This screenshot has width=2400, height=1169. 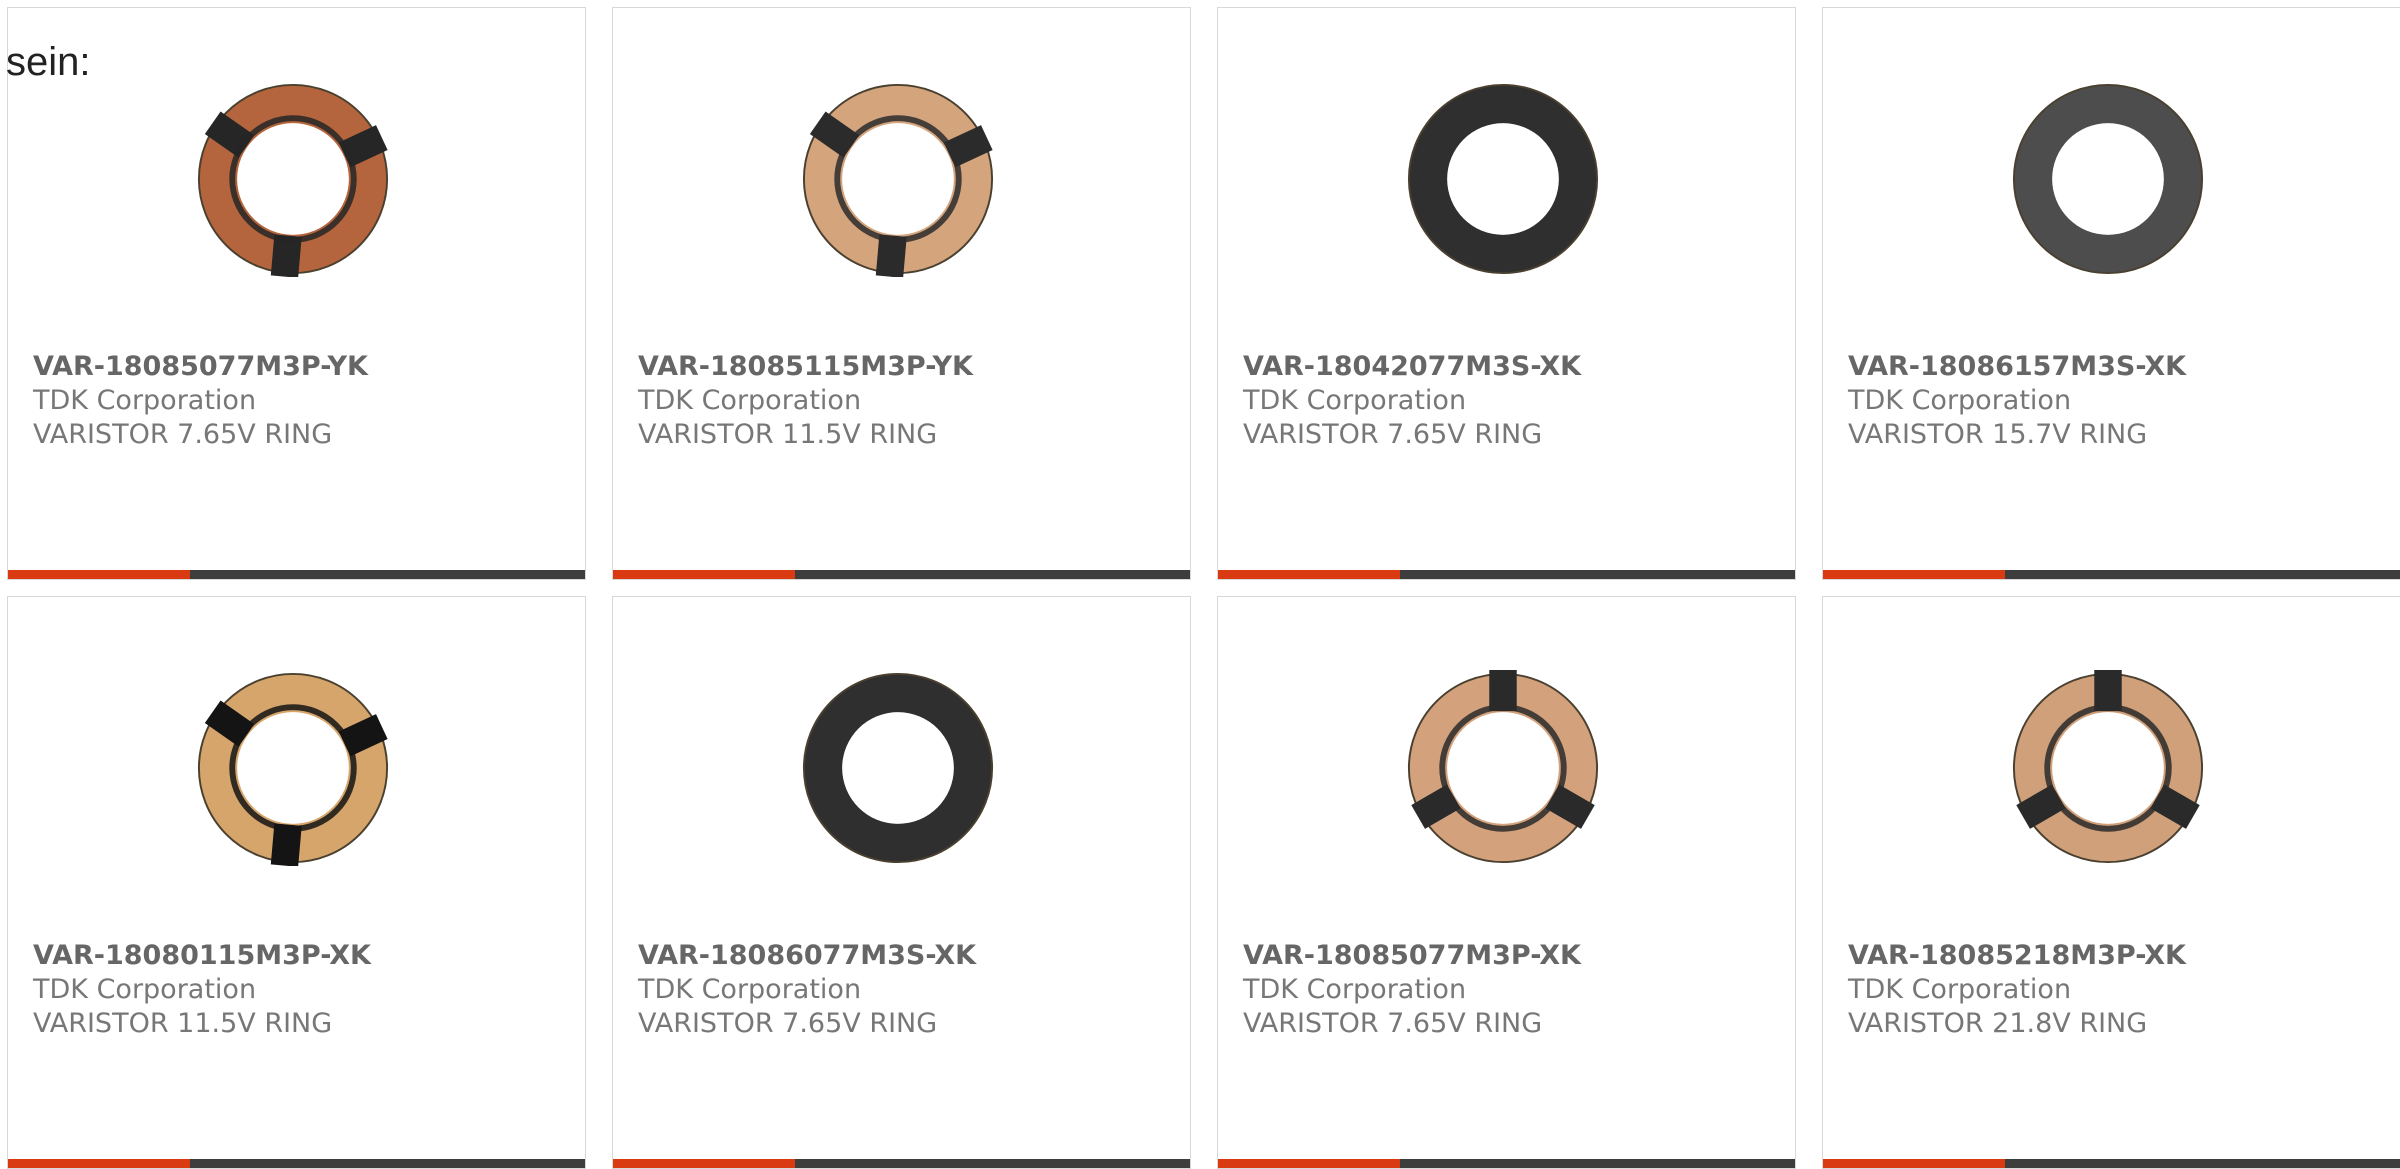 I want to click on part-number: VAR-18080115M3P-XK, so click(x=202, y=956).